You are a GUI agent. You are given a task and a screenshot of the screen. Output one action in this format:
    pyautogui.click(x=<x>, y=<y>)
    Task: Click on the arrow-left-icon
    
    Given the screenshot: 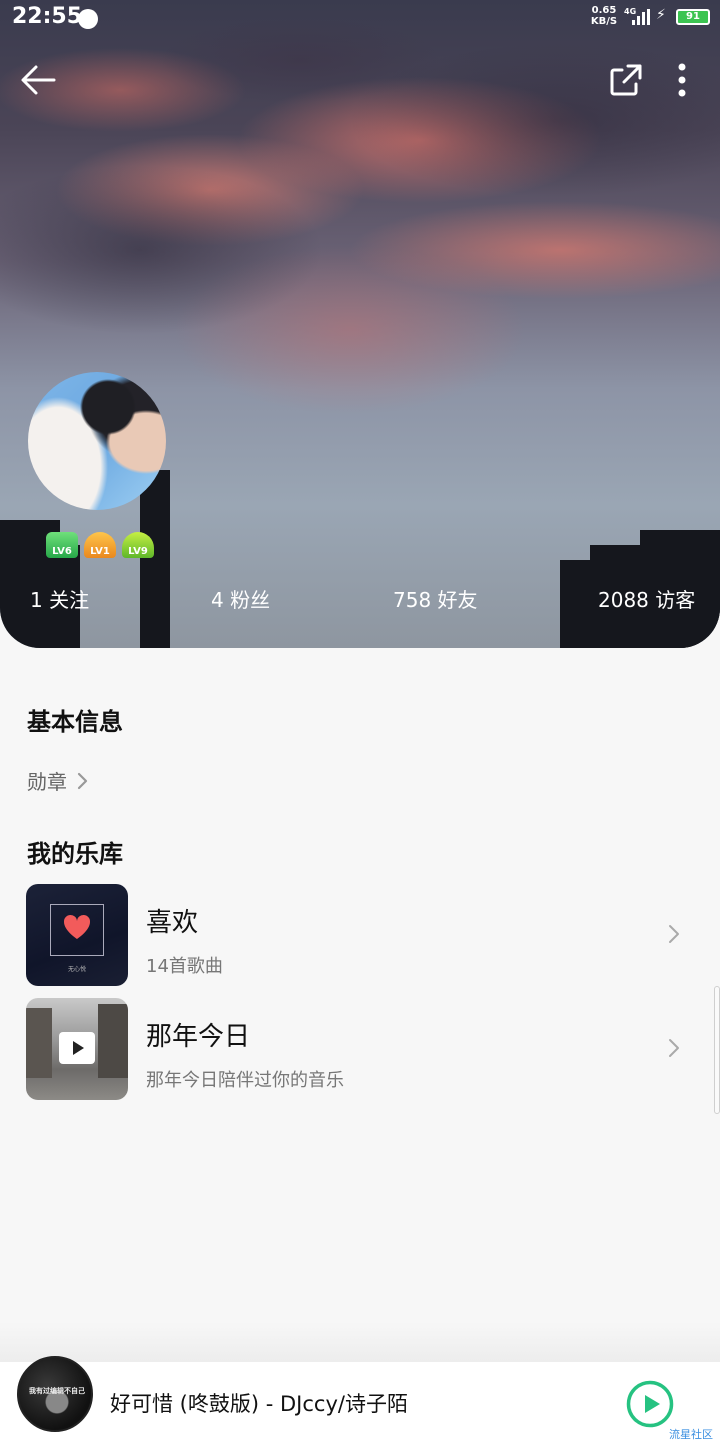 What is the action you would take?
    pyautogui.click(x=38, y=80)
    